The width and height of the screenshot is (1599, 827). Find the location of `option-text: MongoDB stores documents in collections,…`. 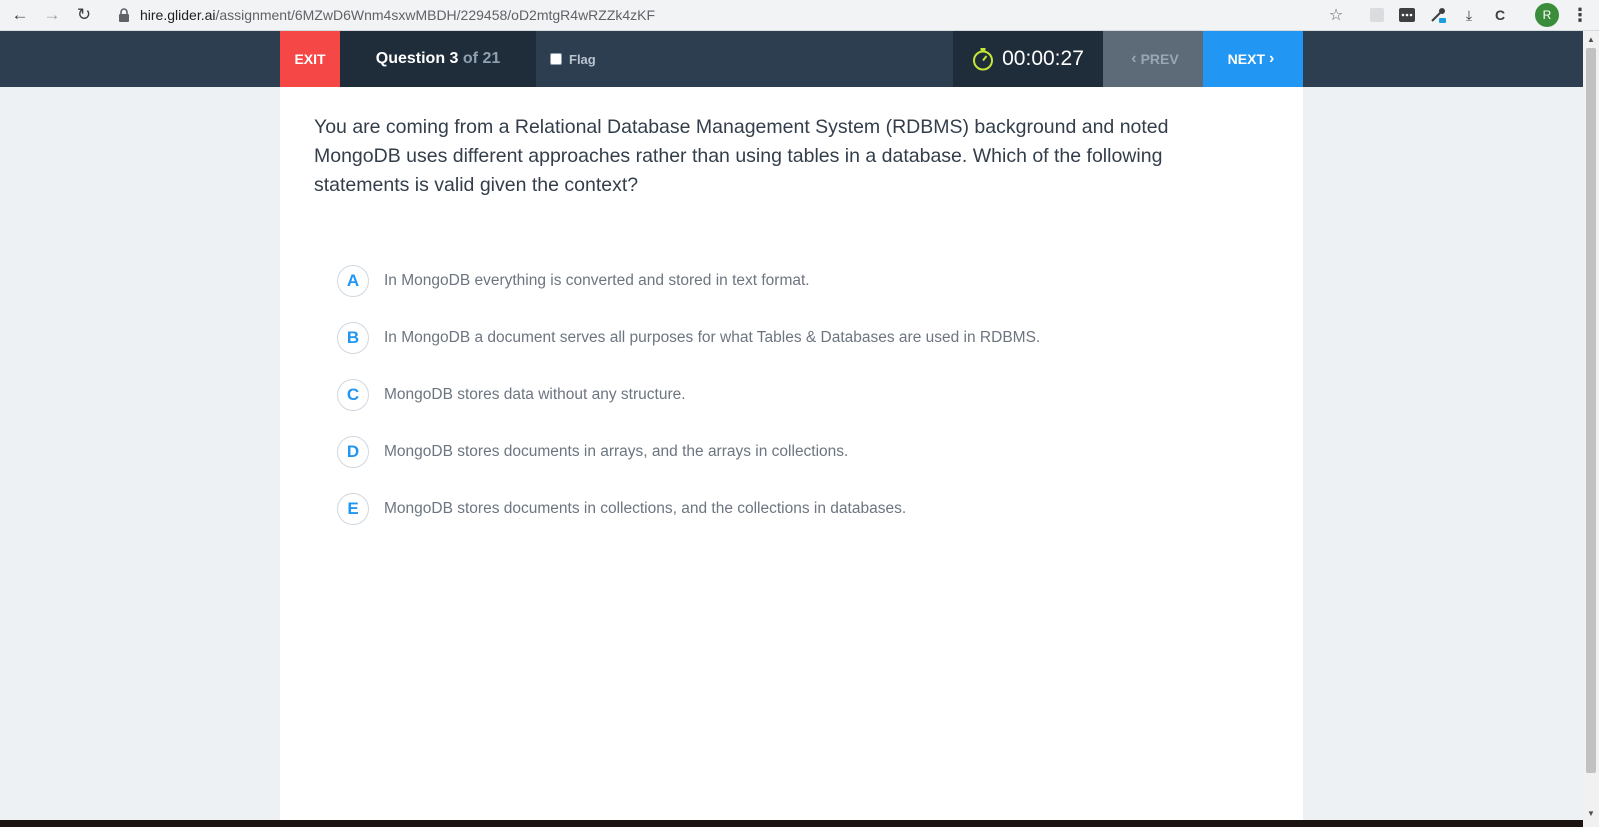

option-text: MongoDB stores documents in collections,… is located at coordinates (645, 509).